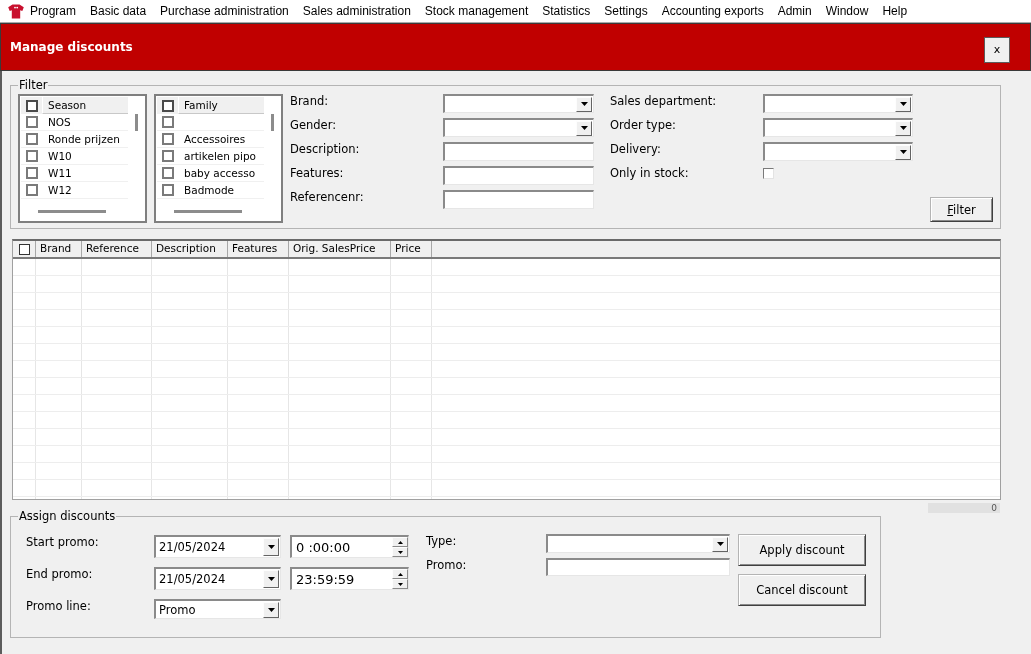 Image resolution: width=1031 pixels, height=654 pixels. What do you see at coordinates (442, 542) in the screenshot?
I see `field-label: Type:` at bounding box center [442, 542].